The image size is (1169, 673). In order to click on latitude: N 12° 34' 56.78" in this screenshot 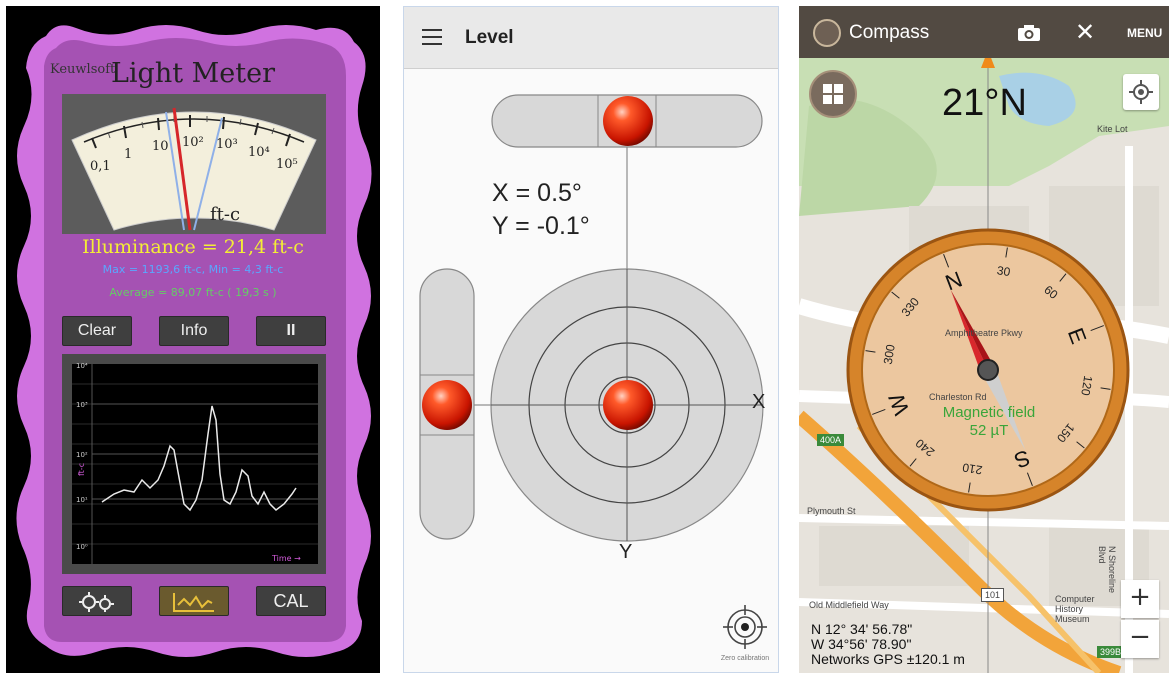, I will do `click(862, 629)`.